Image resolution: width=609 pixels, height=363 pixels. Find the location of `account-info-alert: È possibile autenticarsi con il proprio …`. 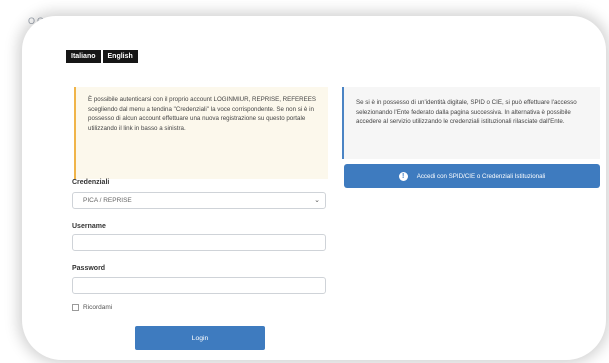

account-info-alert: È possibile autenticarsi con il proprio … is located at coordinates (201, 133).